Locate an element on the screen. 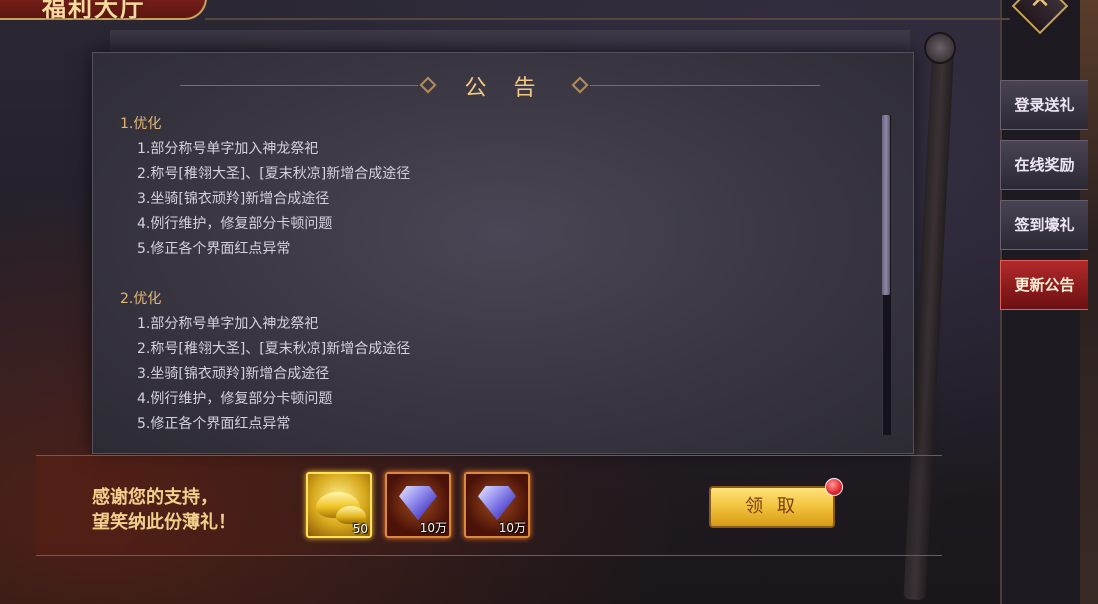 The height and width of the screenshot is (604, 1098). heading-left-line is located at coordinates (299, 85).